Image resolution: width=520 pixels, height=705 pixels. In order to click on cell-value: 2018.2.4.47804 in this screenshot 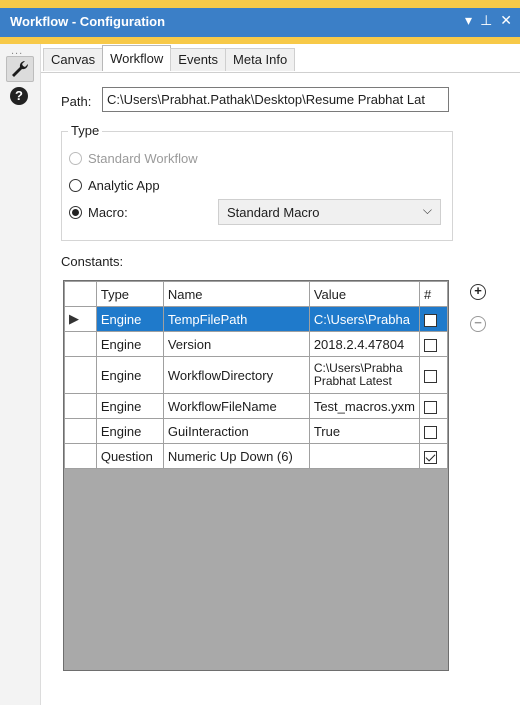, I will do `click(364, 344)`.